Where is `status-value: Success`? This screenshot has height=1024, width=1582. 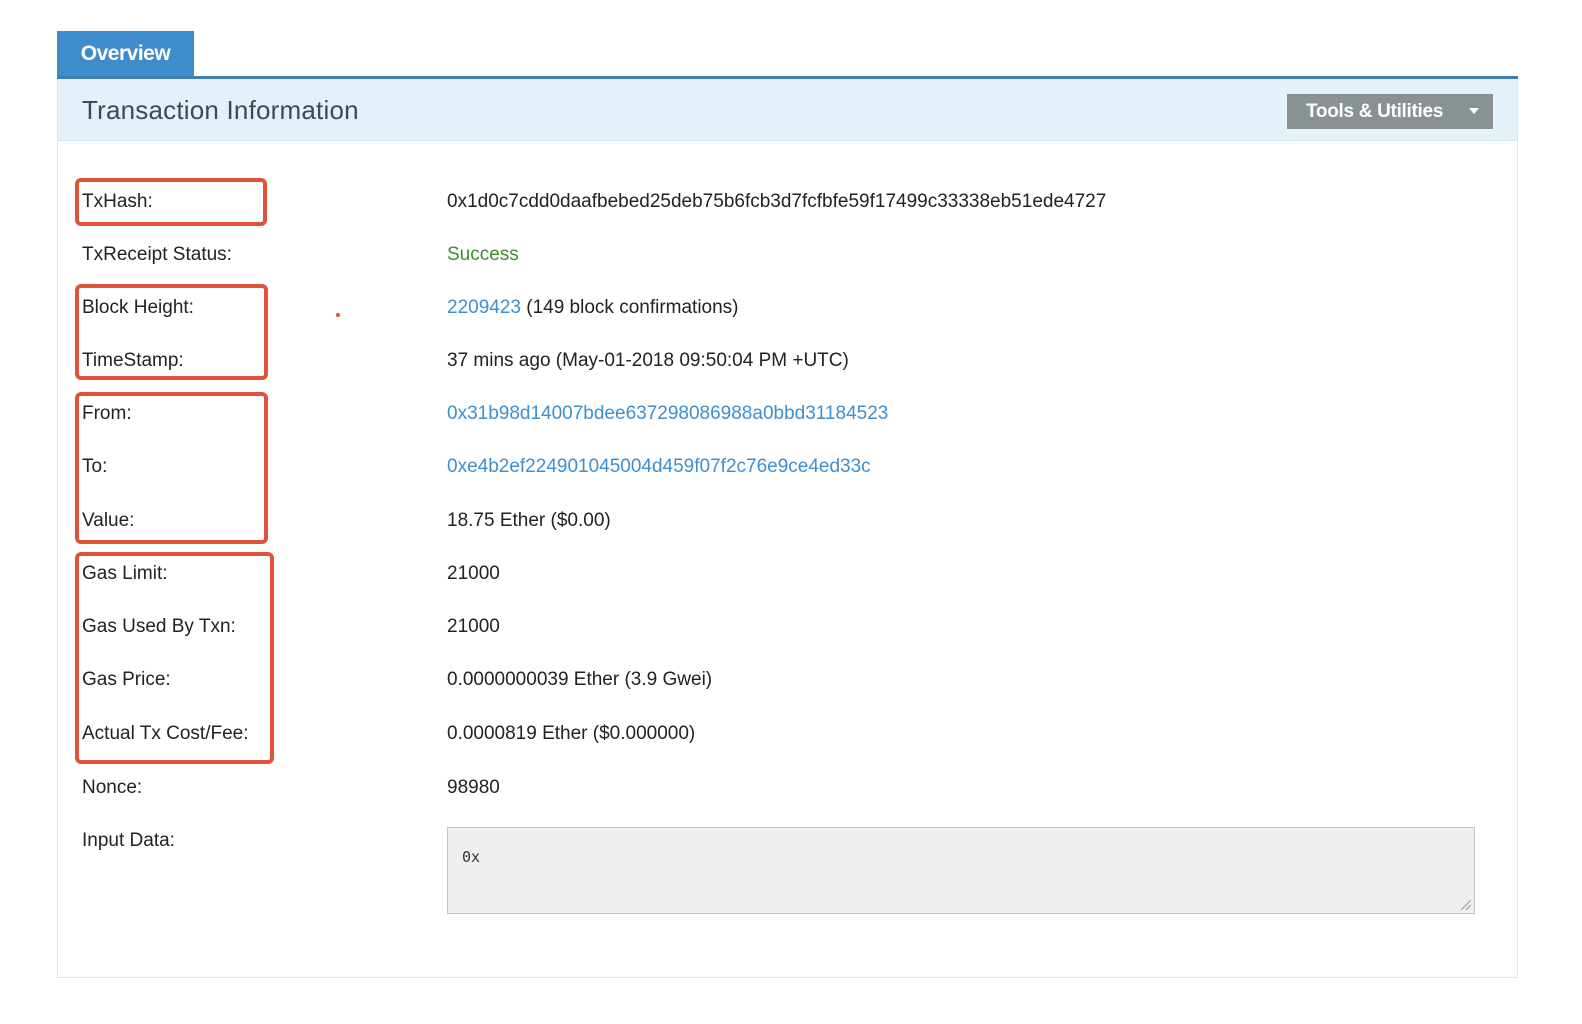
status-value: Success is located at coordinates (483, 254).